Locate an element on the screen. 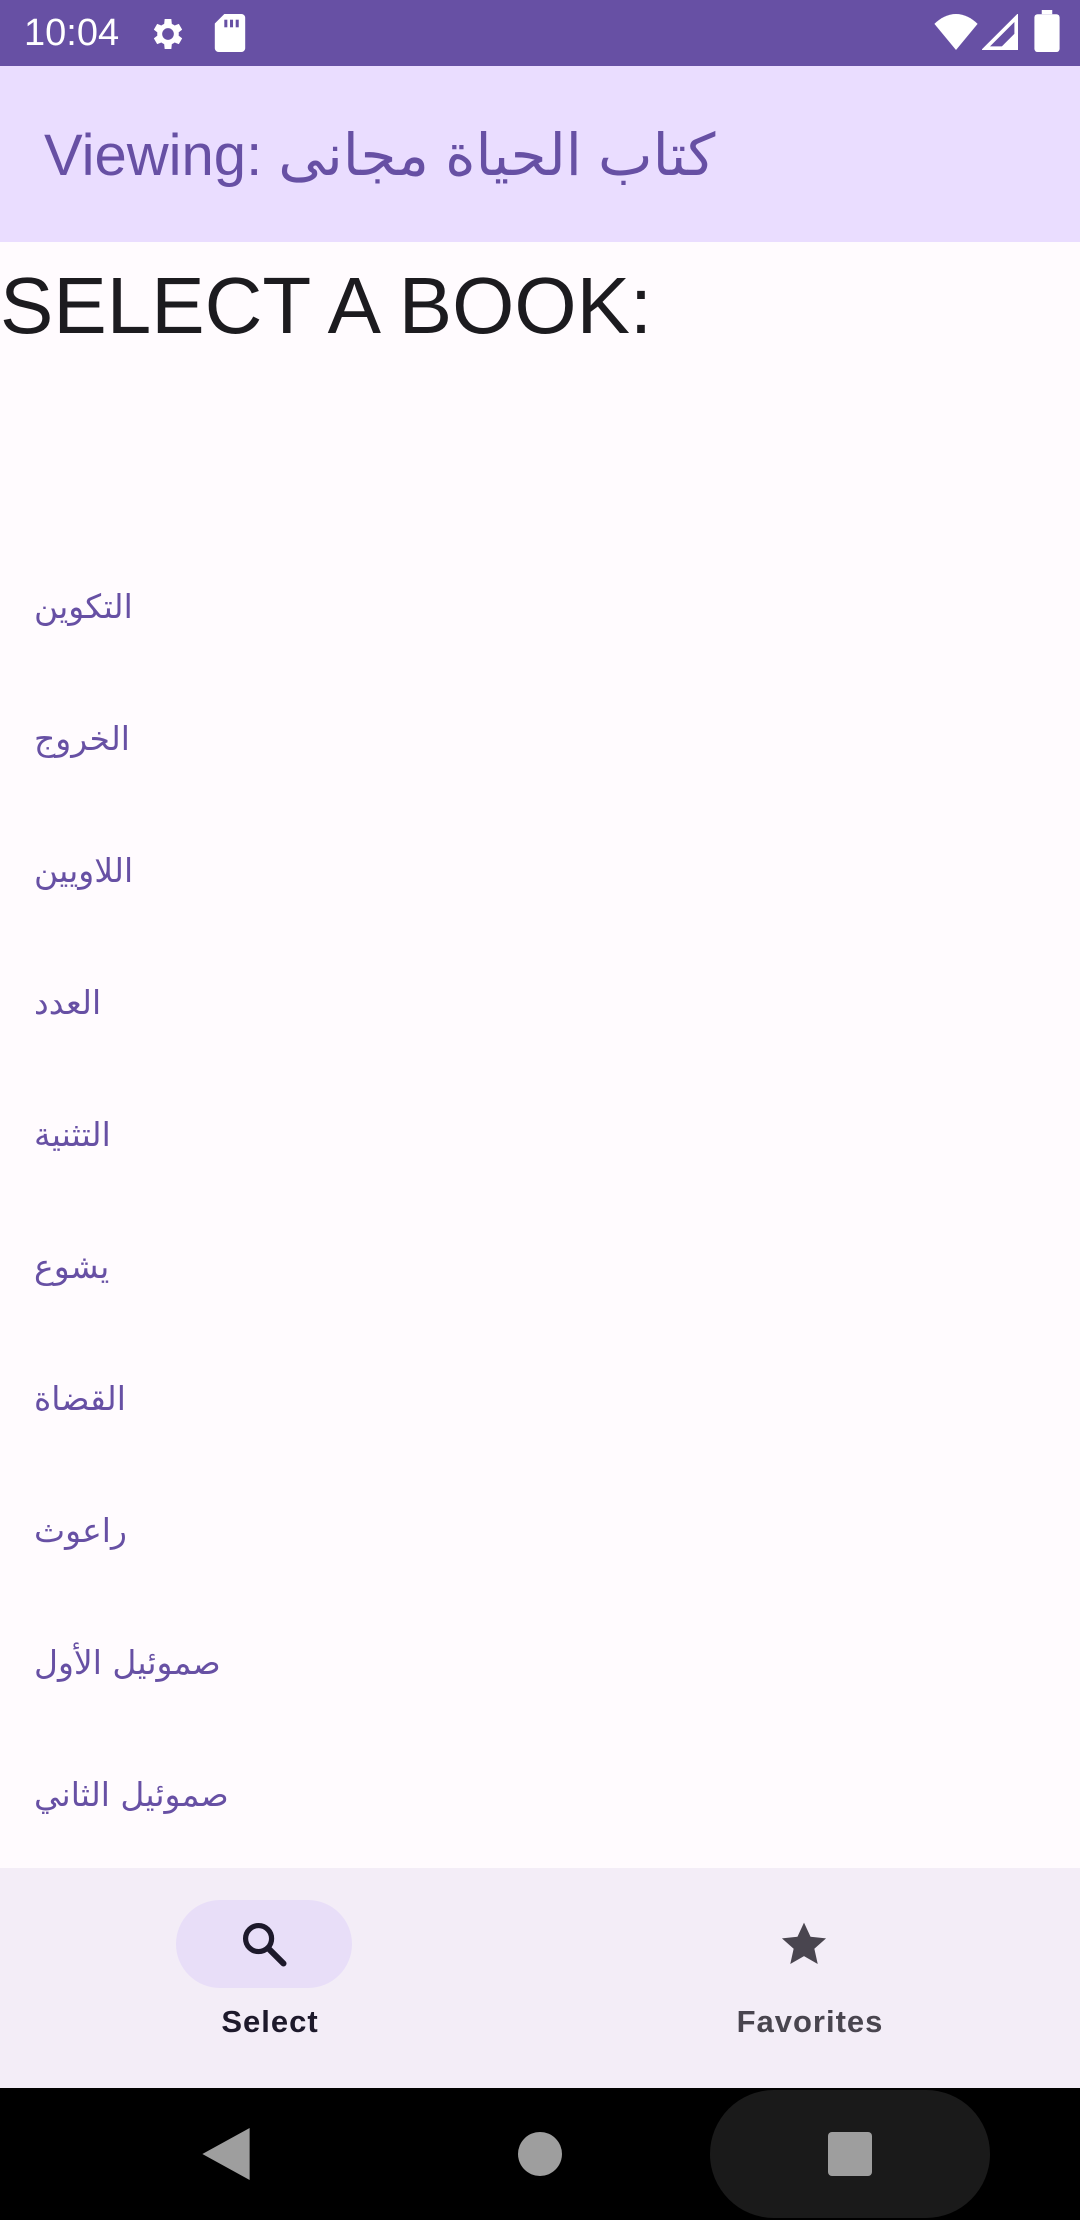 The image size is (1080, 2220). signal-icon is located at coordinates (1000, 32).